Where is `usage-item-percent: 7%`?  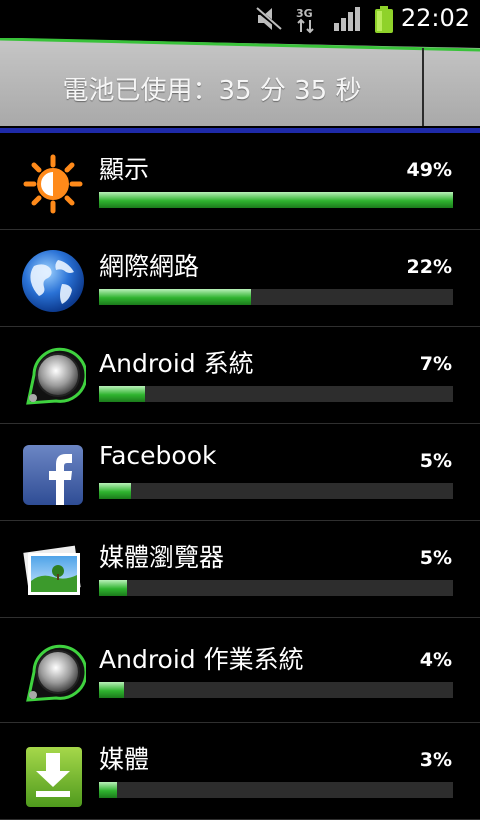 usage-item-percent: 7% is located at coordinates (435, 364).